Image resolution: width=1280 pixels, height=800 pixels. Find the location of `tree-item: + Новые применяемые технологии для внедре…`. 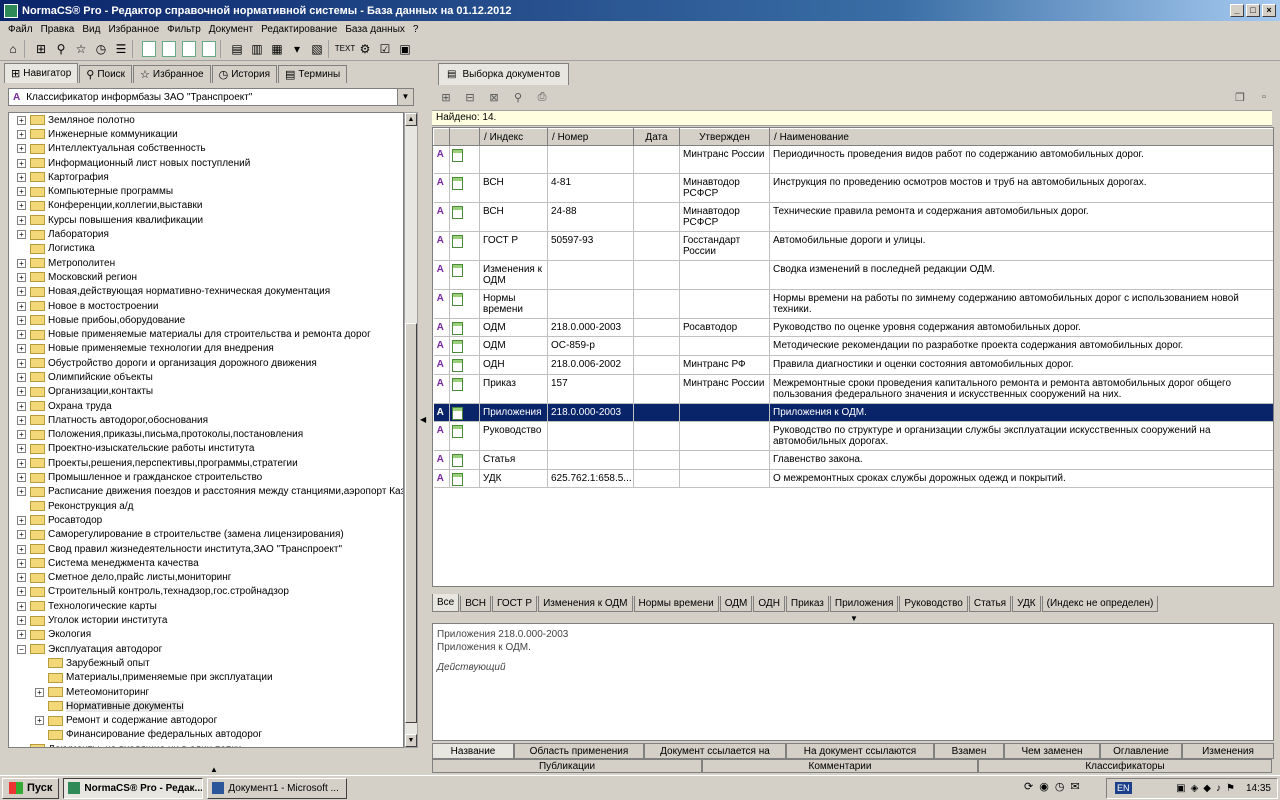

tree-item: + Новые применяемые технологии для внедре… is located at coordinates (206, 349).